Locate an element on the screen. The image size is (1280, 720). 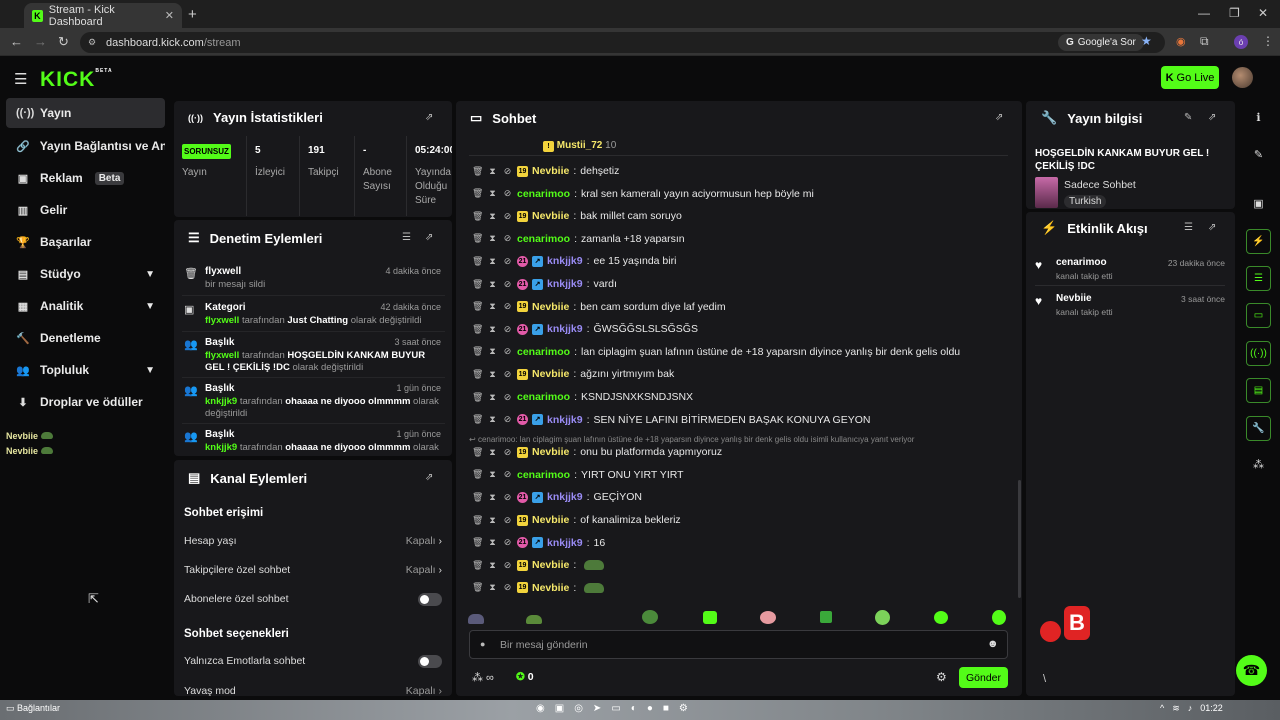
sidebar-item-topluluk: 👥 Topluluk ▼ is located at coordinates (85, 370).